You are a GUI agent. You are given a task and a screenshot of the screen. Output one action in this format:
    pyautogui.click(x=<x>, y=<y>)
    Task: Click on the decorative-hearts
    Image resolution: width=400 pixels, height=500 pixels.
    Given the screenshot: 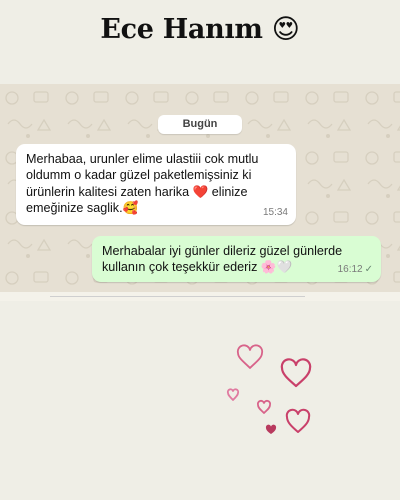 What is the action you would take?
    pyautogui.click(x=269, y=389)
    